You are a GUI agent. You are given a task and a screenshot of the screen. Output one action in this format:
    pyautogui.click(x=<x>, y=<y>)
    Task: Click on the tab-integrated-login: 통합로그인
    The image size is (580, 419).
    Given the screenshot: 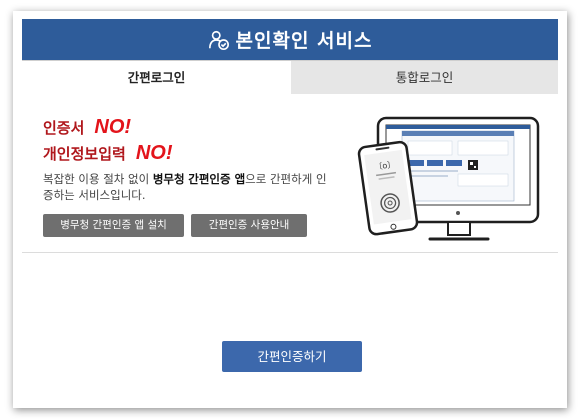 What is the action you would take?
    pyautogui.click(x=424, y=77)
    